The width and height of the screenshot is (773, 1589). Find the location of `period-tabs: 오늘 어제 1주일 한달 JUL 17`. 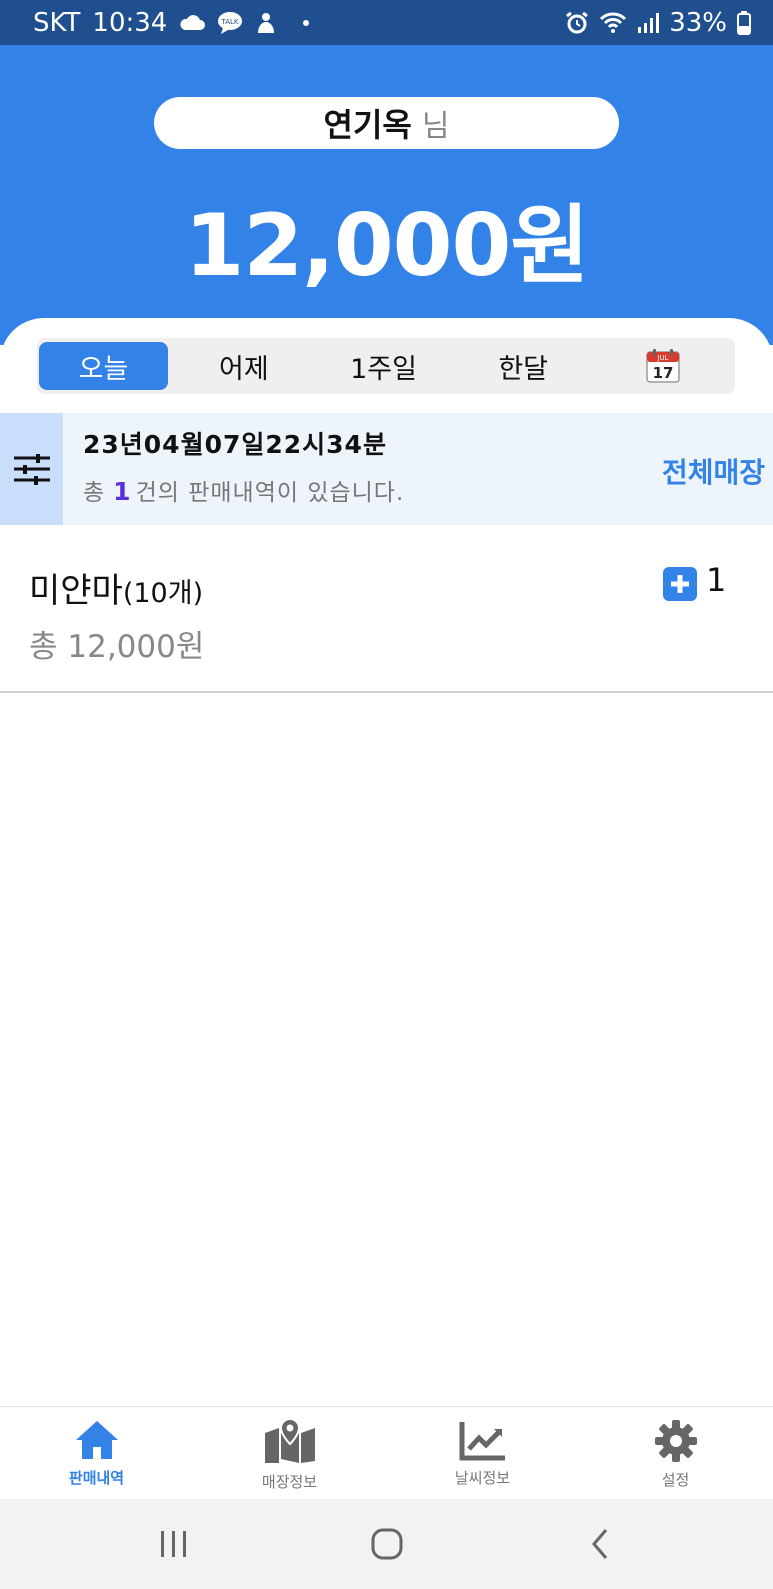

period-tabs: 오늘 어제 1주일 한달 JUL 17 is located at coordinates (386, 366).